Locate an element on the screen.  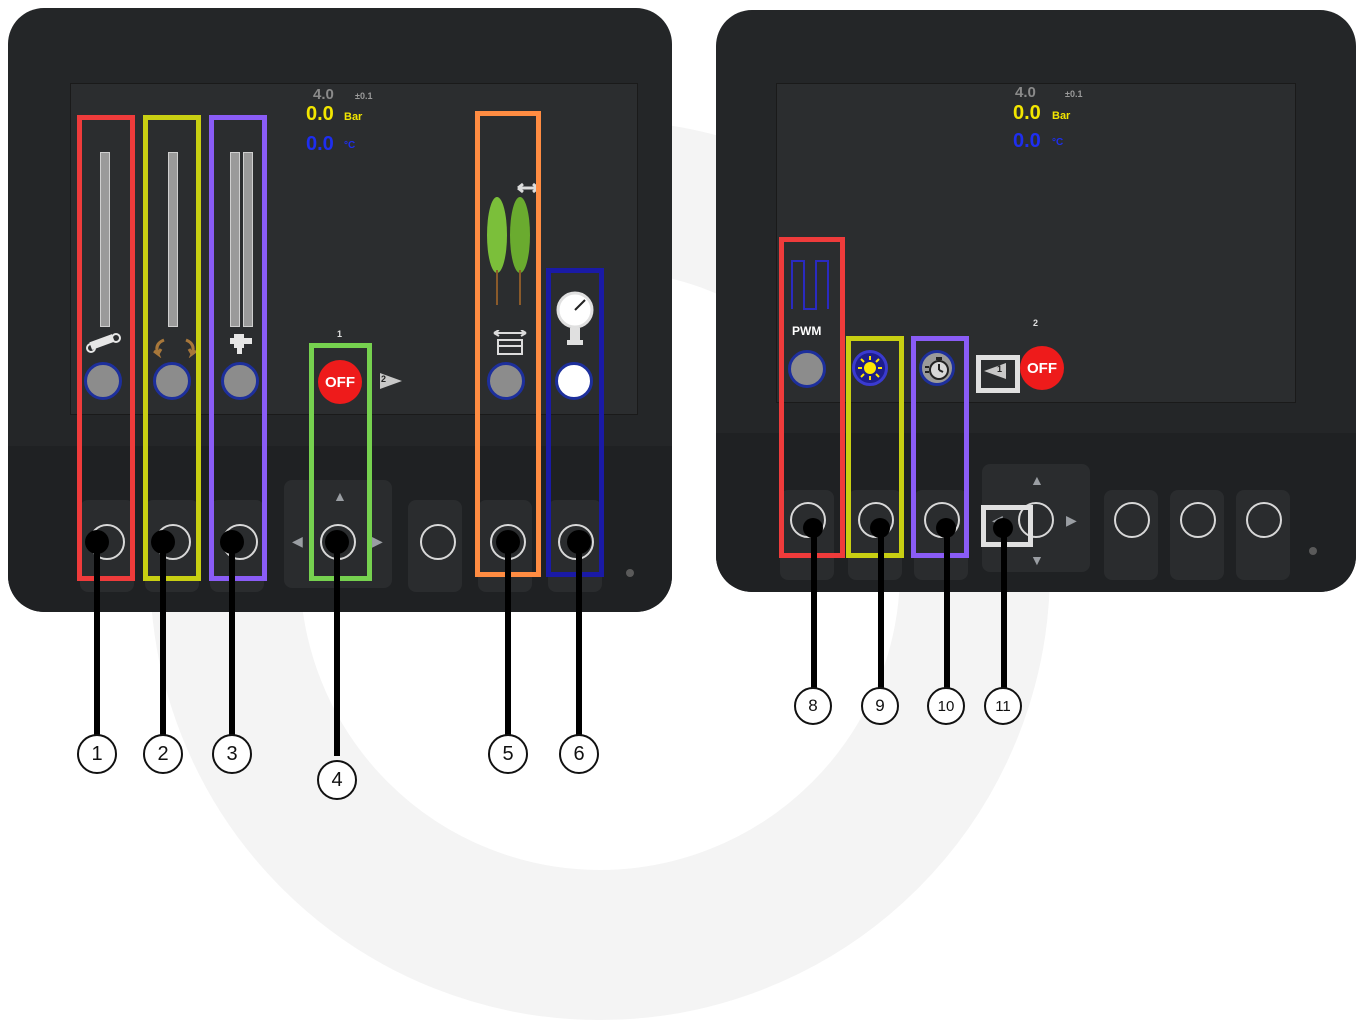
next-page-badge: 2 is located at coordinates (384, 379).